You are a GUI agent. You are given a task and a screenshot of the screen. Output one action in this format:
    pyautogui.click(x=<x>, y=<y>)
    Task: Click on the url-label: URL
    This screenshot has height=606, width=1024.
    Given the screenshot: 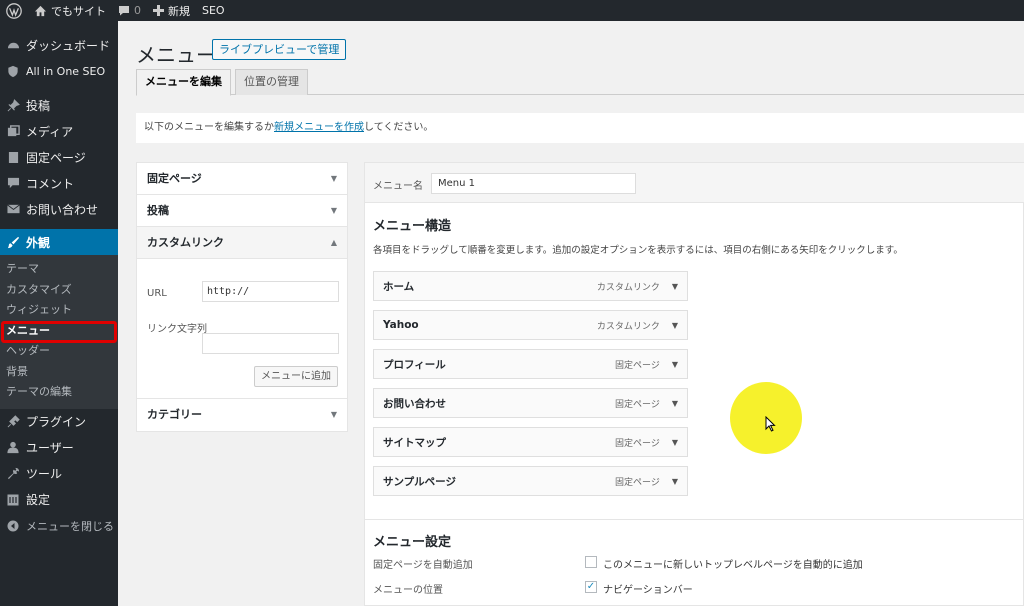 What is the action you would take?
    pyautogui.click(x=157, y=293)
    